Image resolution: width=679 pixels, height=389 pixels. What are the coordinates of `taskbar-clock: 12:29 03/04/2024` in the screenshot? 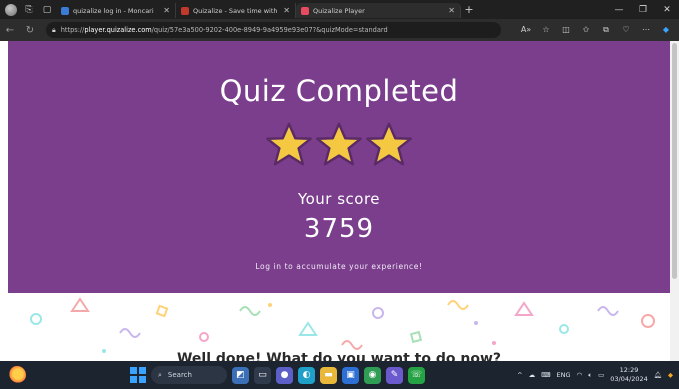 It's located at (628, 375).